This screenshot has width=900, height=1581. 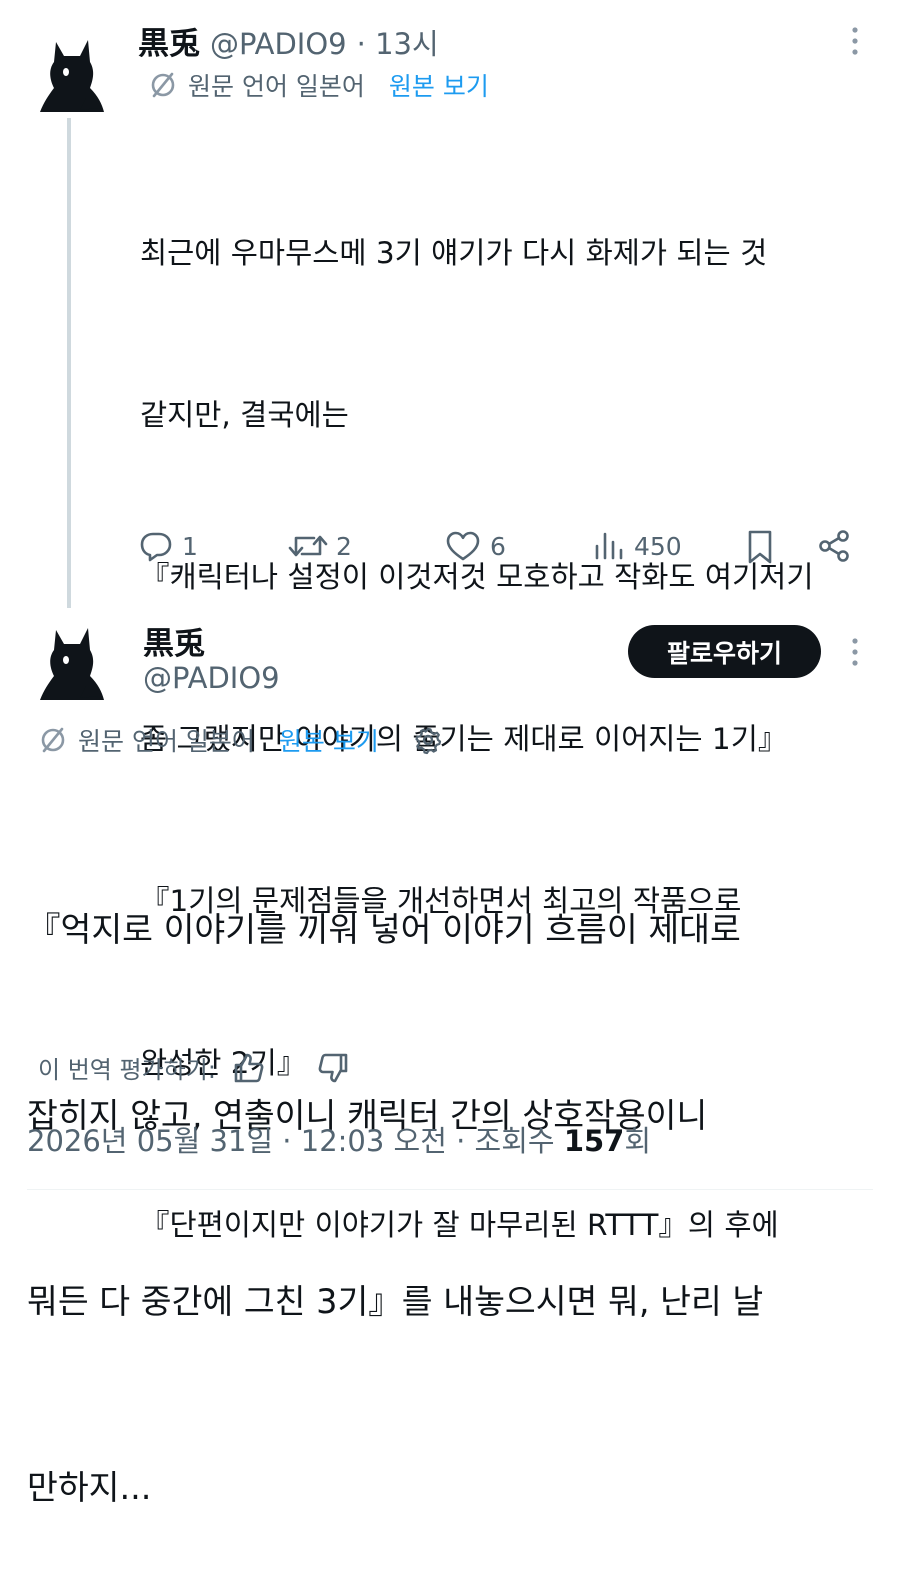 I want to click on tweet-time: · 13시, so click(x=398, y=42).